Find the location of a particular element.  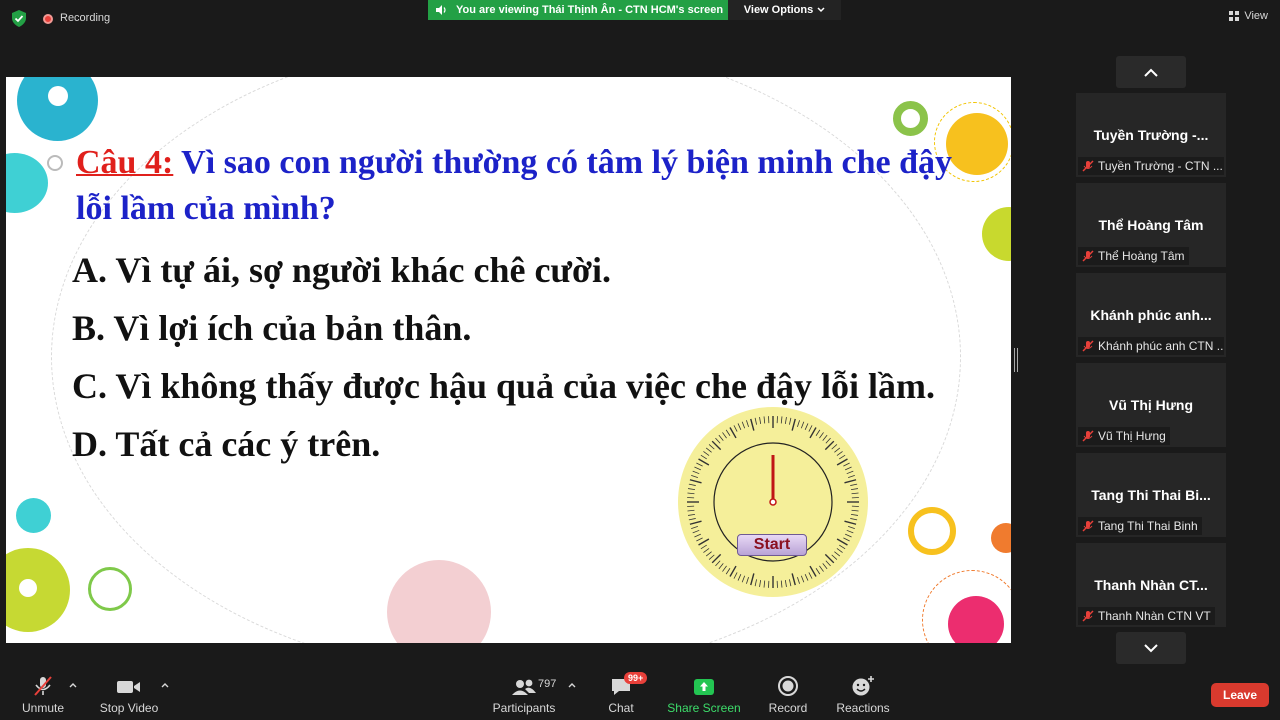

share-screen-button: Share Screen is located at coordinates (704, 694).